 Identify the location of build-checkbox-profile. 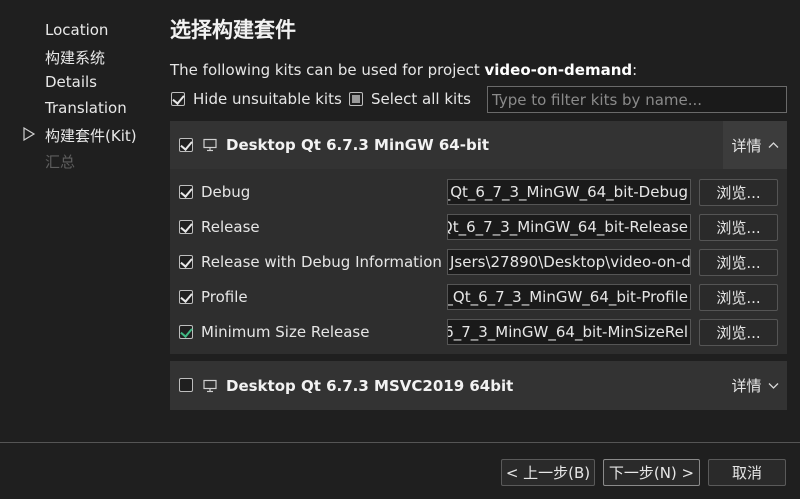
(186, 297).